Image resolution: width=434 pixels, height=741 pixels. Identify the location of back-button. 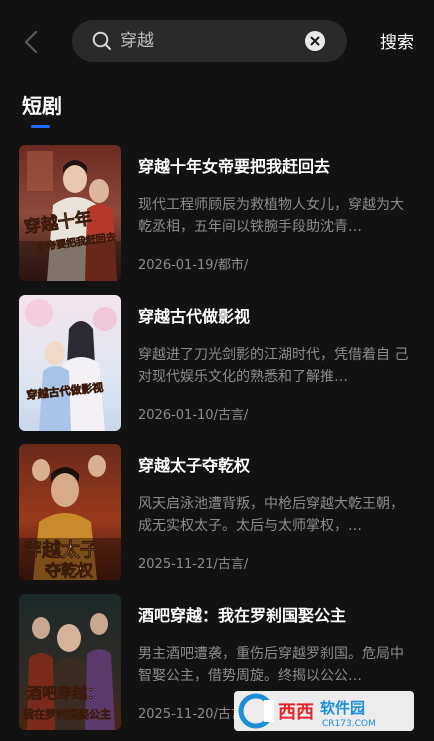
(32, 42).